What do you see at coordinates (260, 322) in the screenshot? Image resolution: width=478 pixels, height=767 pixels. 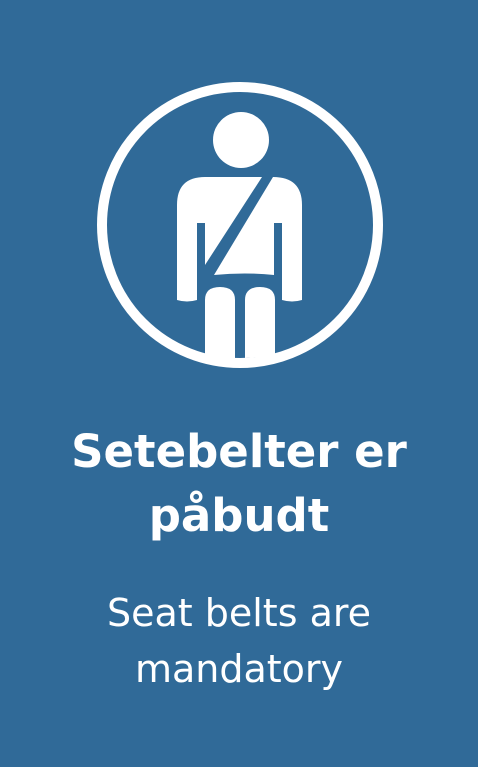 I see `person-right-leg` at bounding box center [260, 322].